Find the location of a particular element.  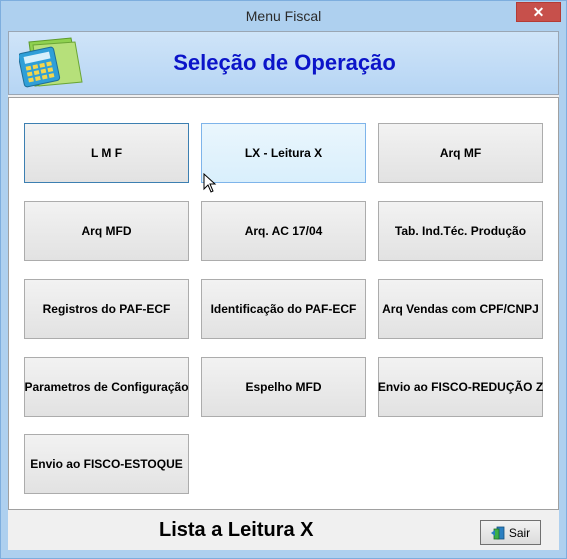

identificacao-paf-ecf-button: Identificação do PAF-ECF is located at coordinates (283, 309).